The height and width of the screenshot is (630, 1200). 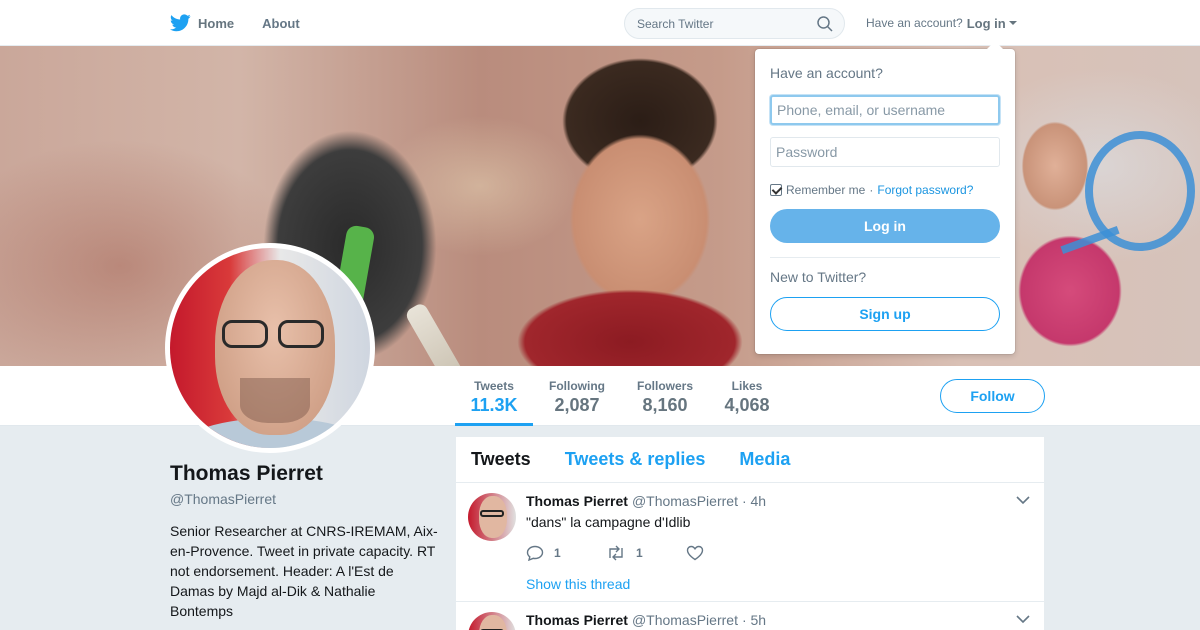 I want to click on tab-tweets: Tweets, so click(x=501, y=459).